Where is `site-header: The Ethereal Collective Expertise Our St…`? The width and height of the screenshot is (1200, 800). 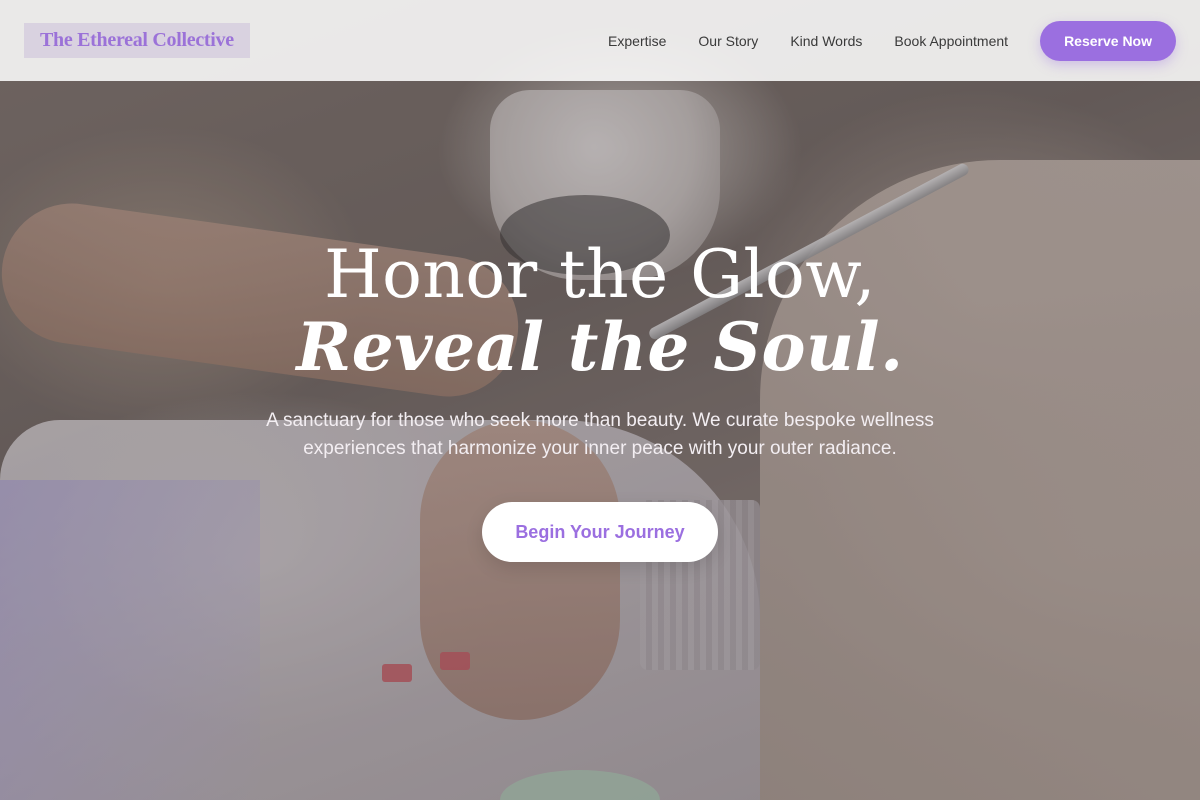
site-header: The Ethereal Collective Expertise Our St… is located at coordinates (600, 40).